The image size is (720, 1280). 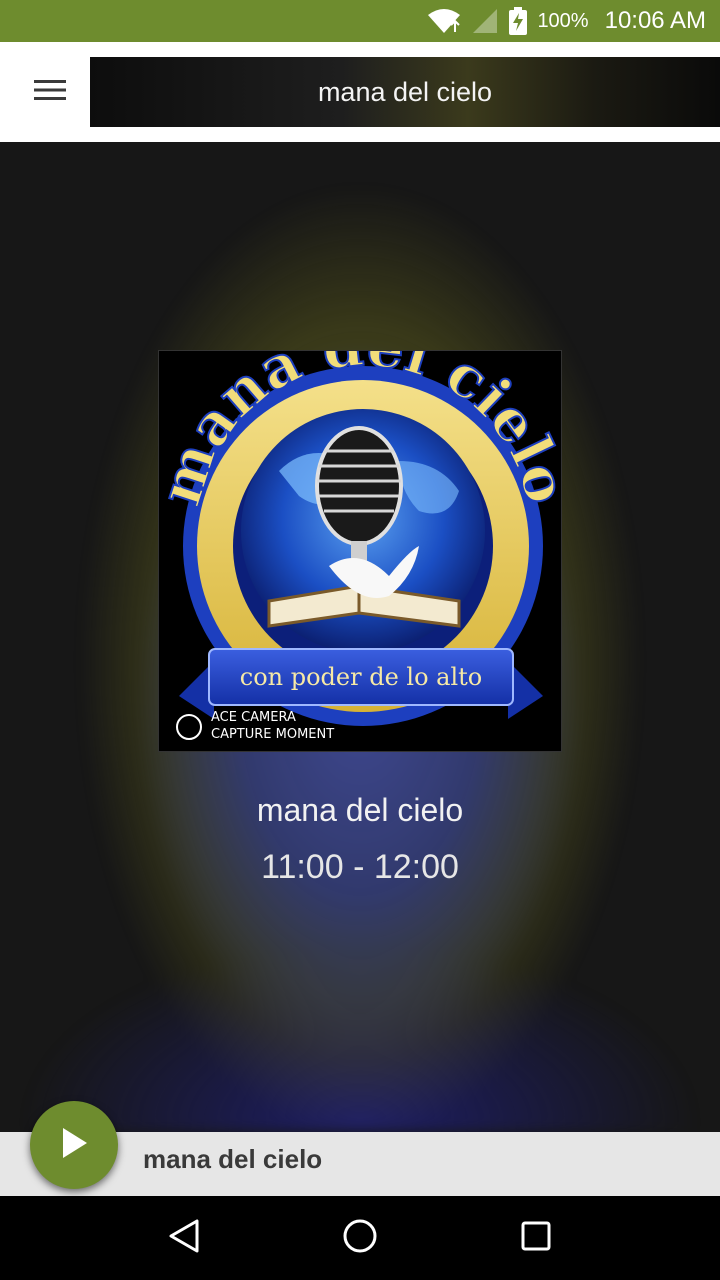 What do you see at coordinates (444, 21) in the screenshot?
I see `wifi-icon` at bounding box center [444, 21].